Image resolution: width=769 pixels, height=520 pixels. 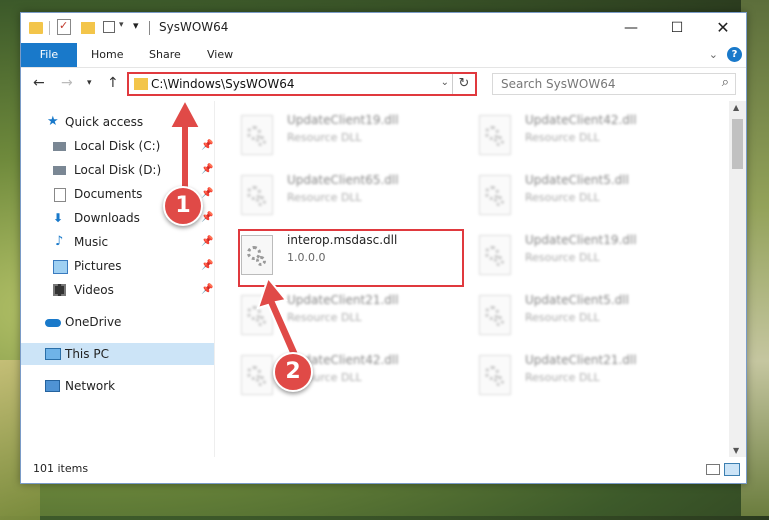 What do you see at coordinates (183, 206) in the screenshot?
I see `step-badge-1: 1` at bounding box center [183, 206].